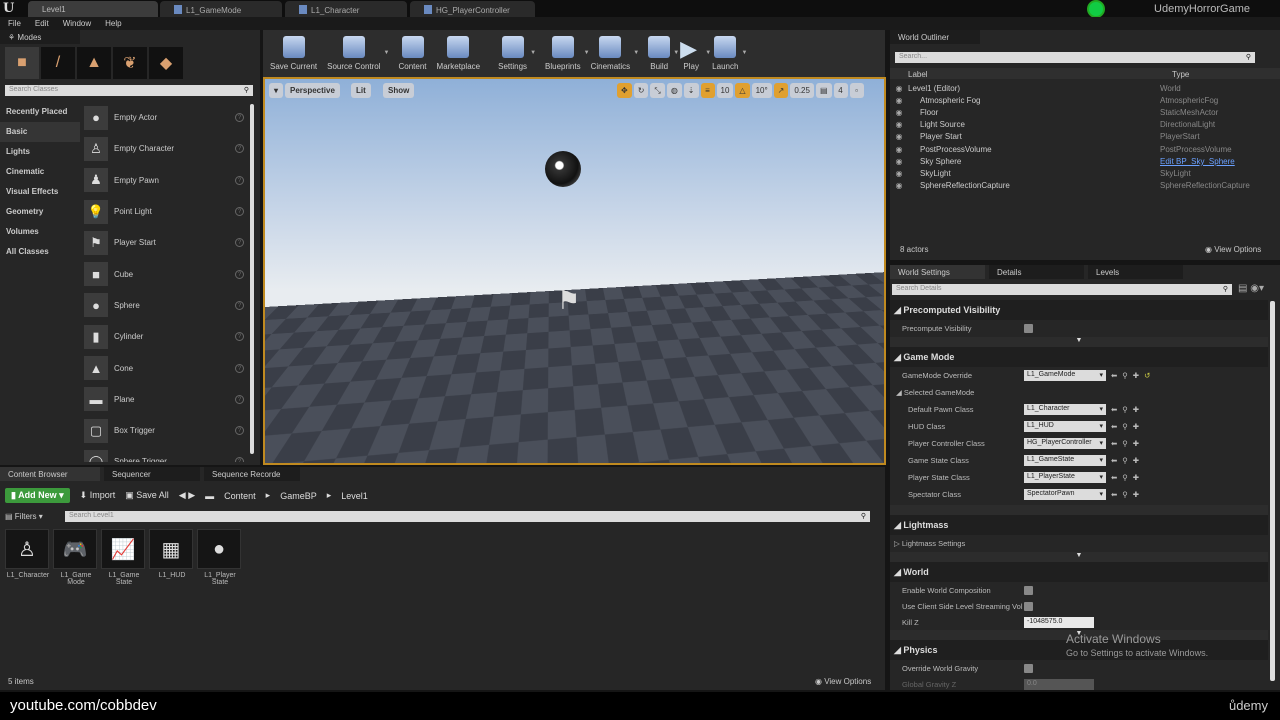  What do you see at coordinates (1036, 272) in the screenshot?
I see `tab-details: Details` at bounding box center [1036, 272].